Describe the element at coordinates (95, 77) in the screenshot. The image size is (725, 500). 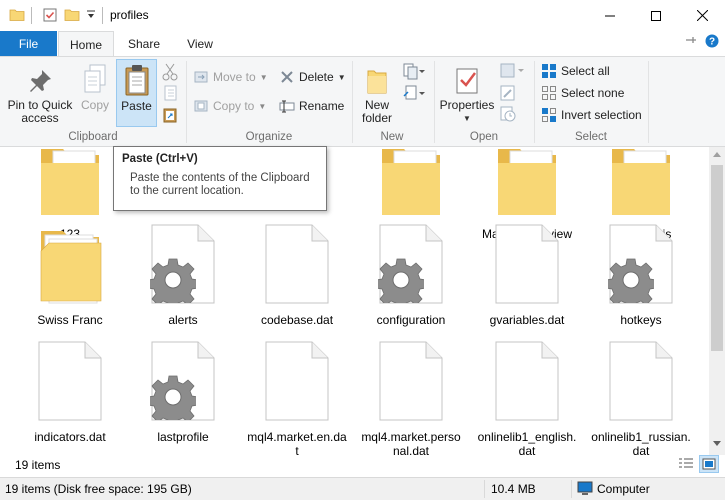
I see `copy-icon` at that location.